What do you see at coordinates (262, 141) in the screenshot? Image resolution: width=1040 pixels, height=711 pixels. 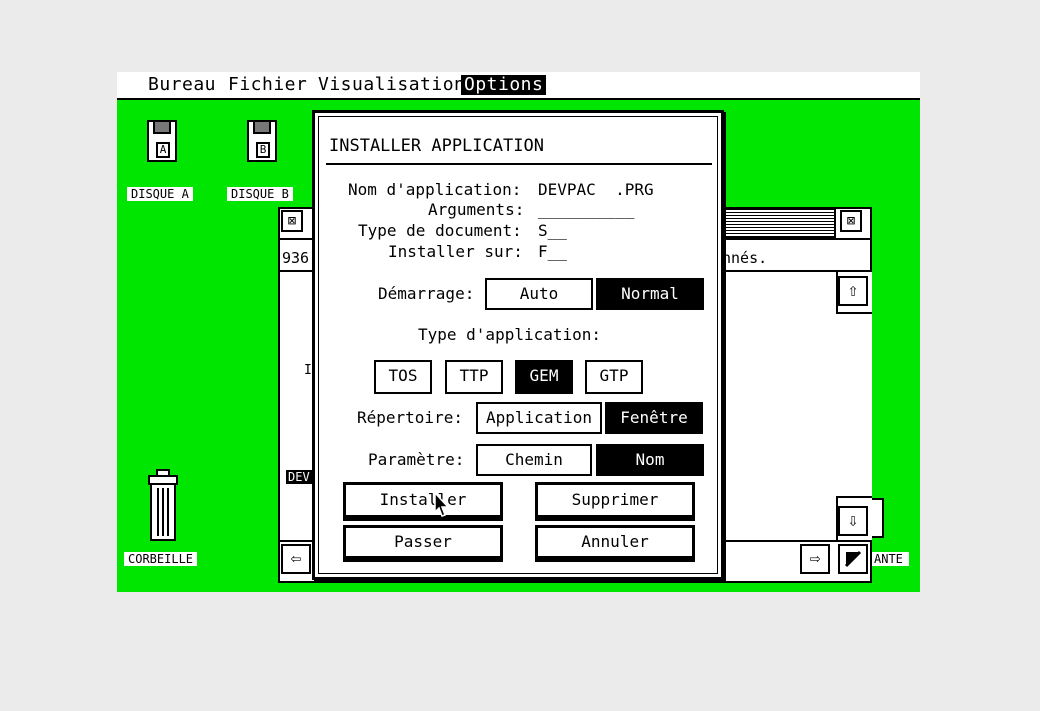 I see `floppy-disk-icon: B` at bounding box center [262, 141].